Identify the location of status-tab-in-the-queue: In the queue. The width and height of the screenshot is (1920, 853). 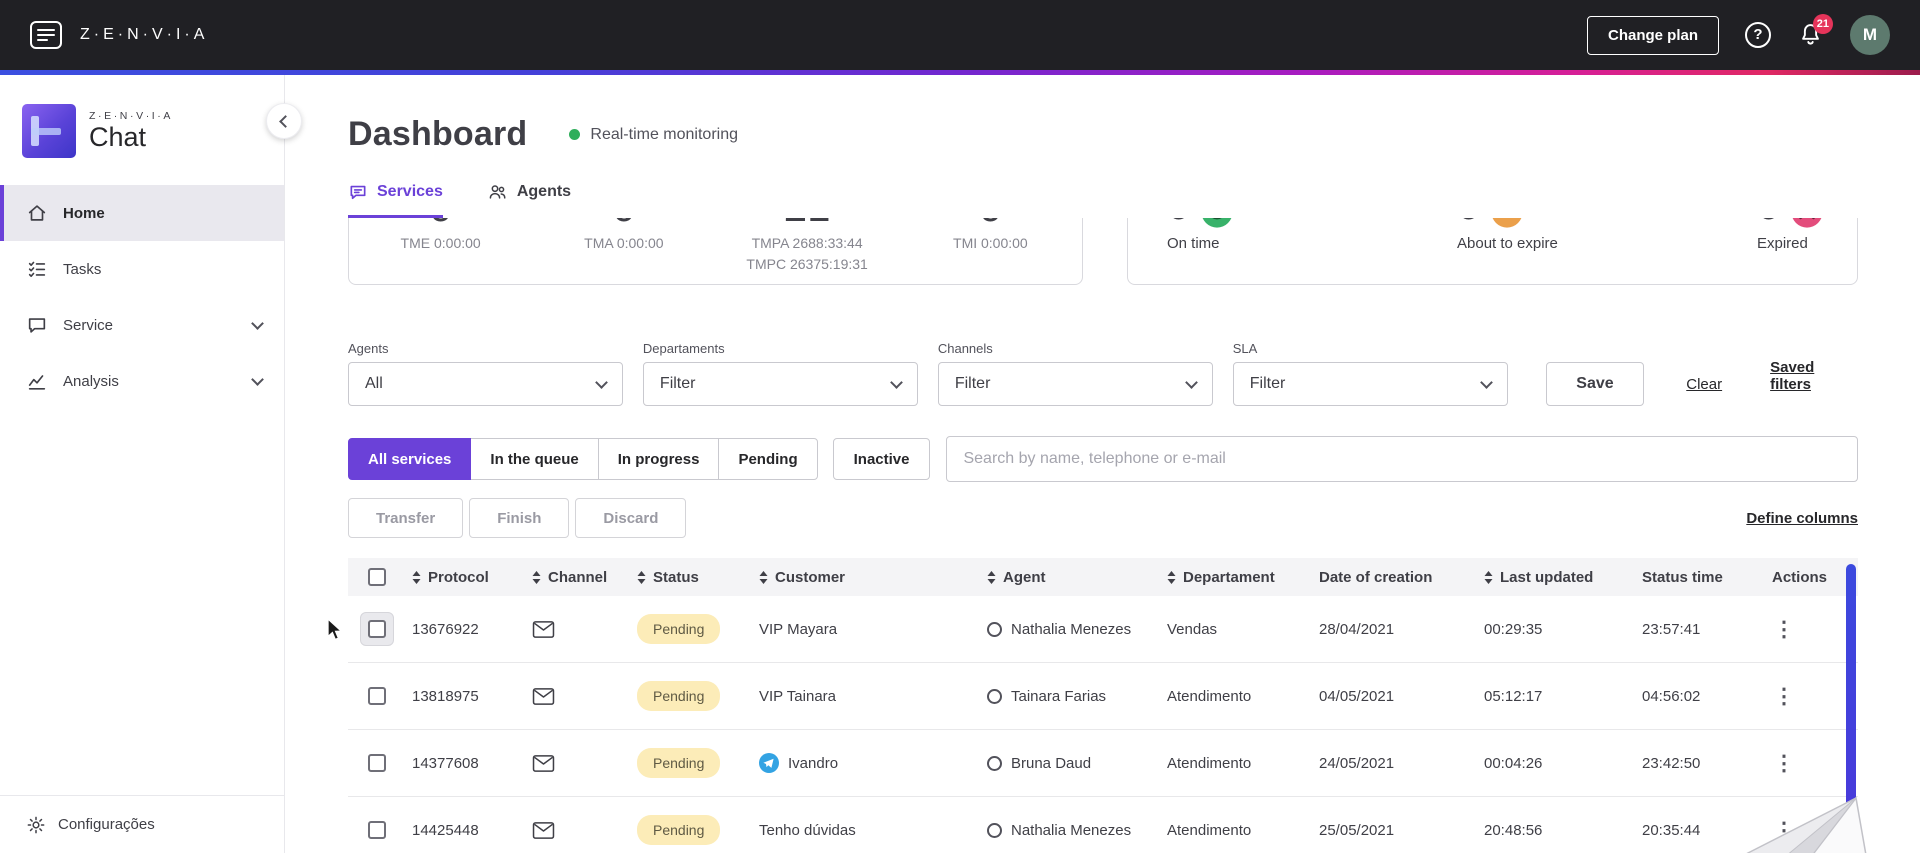
(534, 459).